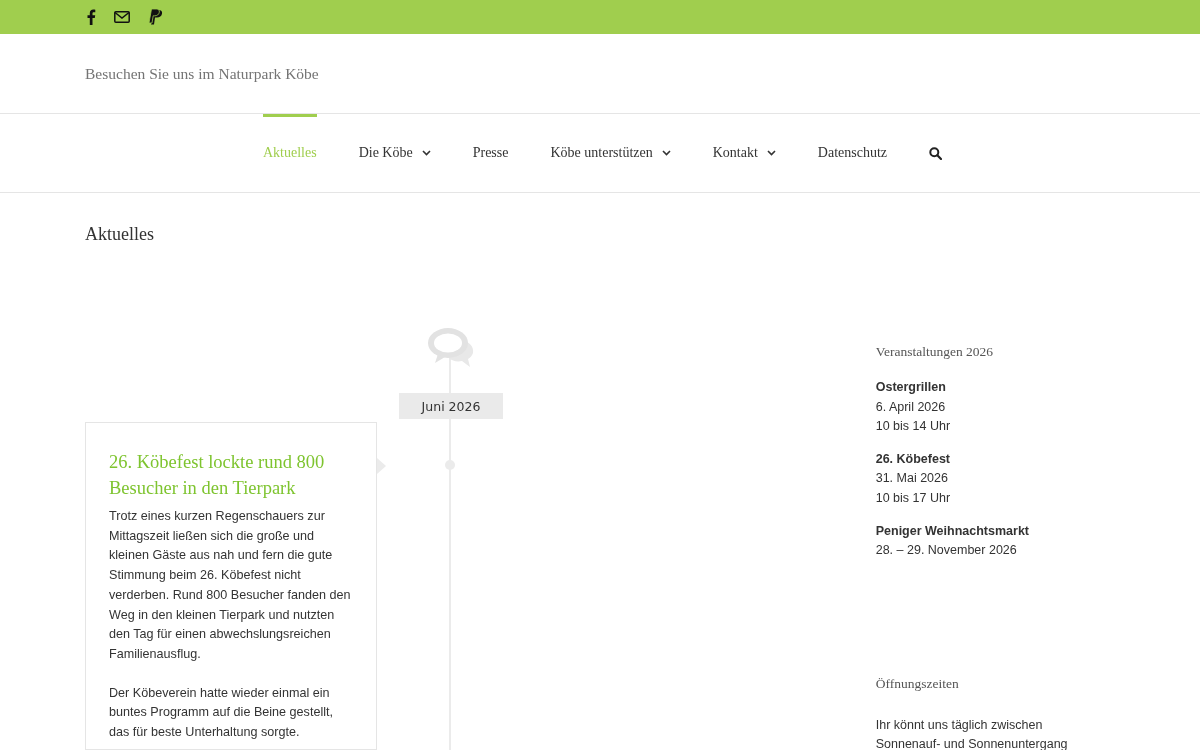  Describe the element at coordinates (912, 479) in the screenshot. I see `event-detail: 31. Mai 2026` at that location.